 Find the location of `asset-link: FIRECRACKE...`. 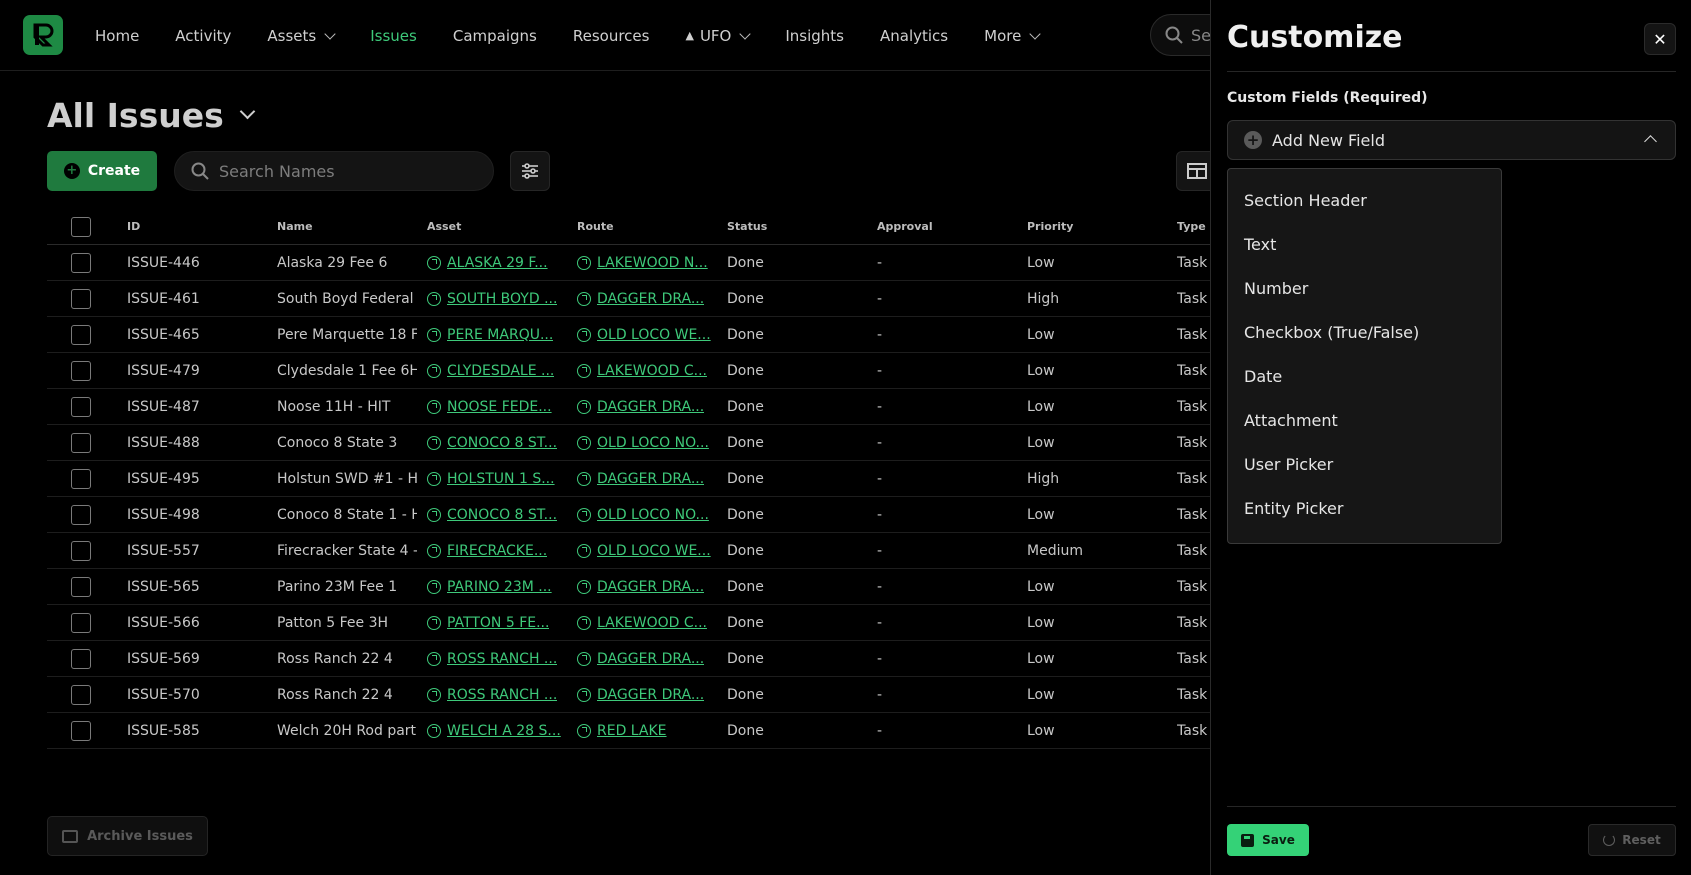

asset-link: FIRECRACKE... is located at coordinates (487, 551).